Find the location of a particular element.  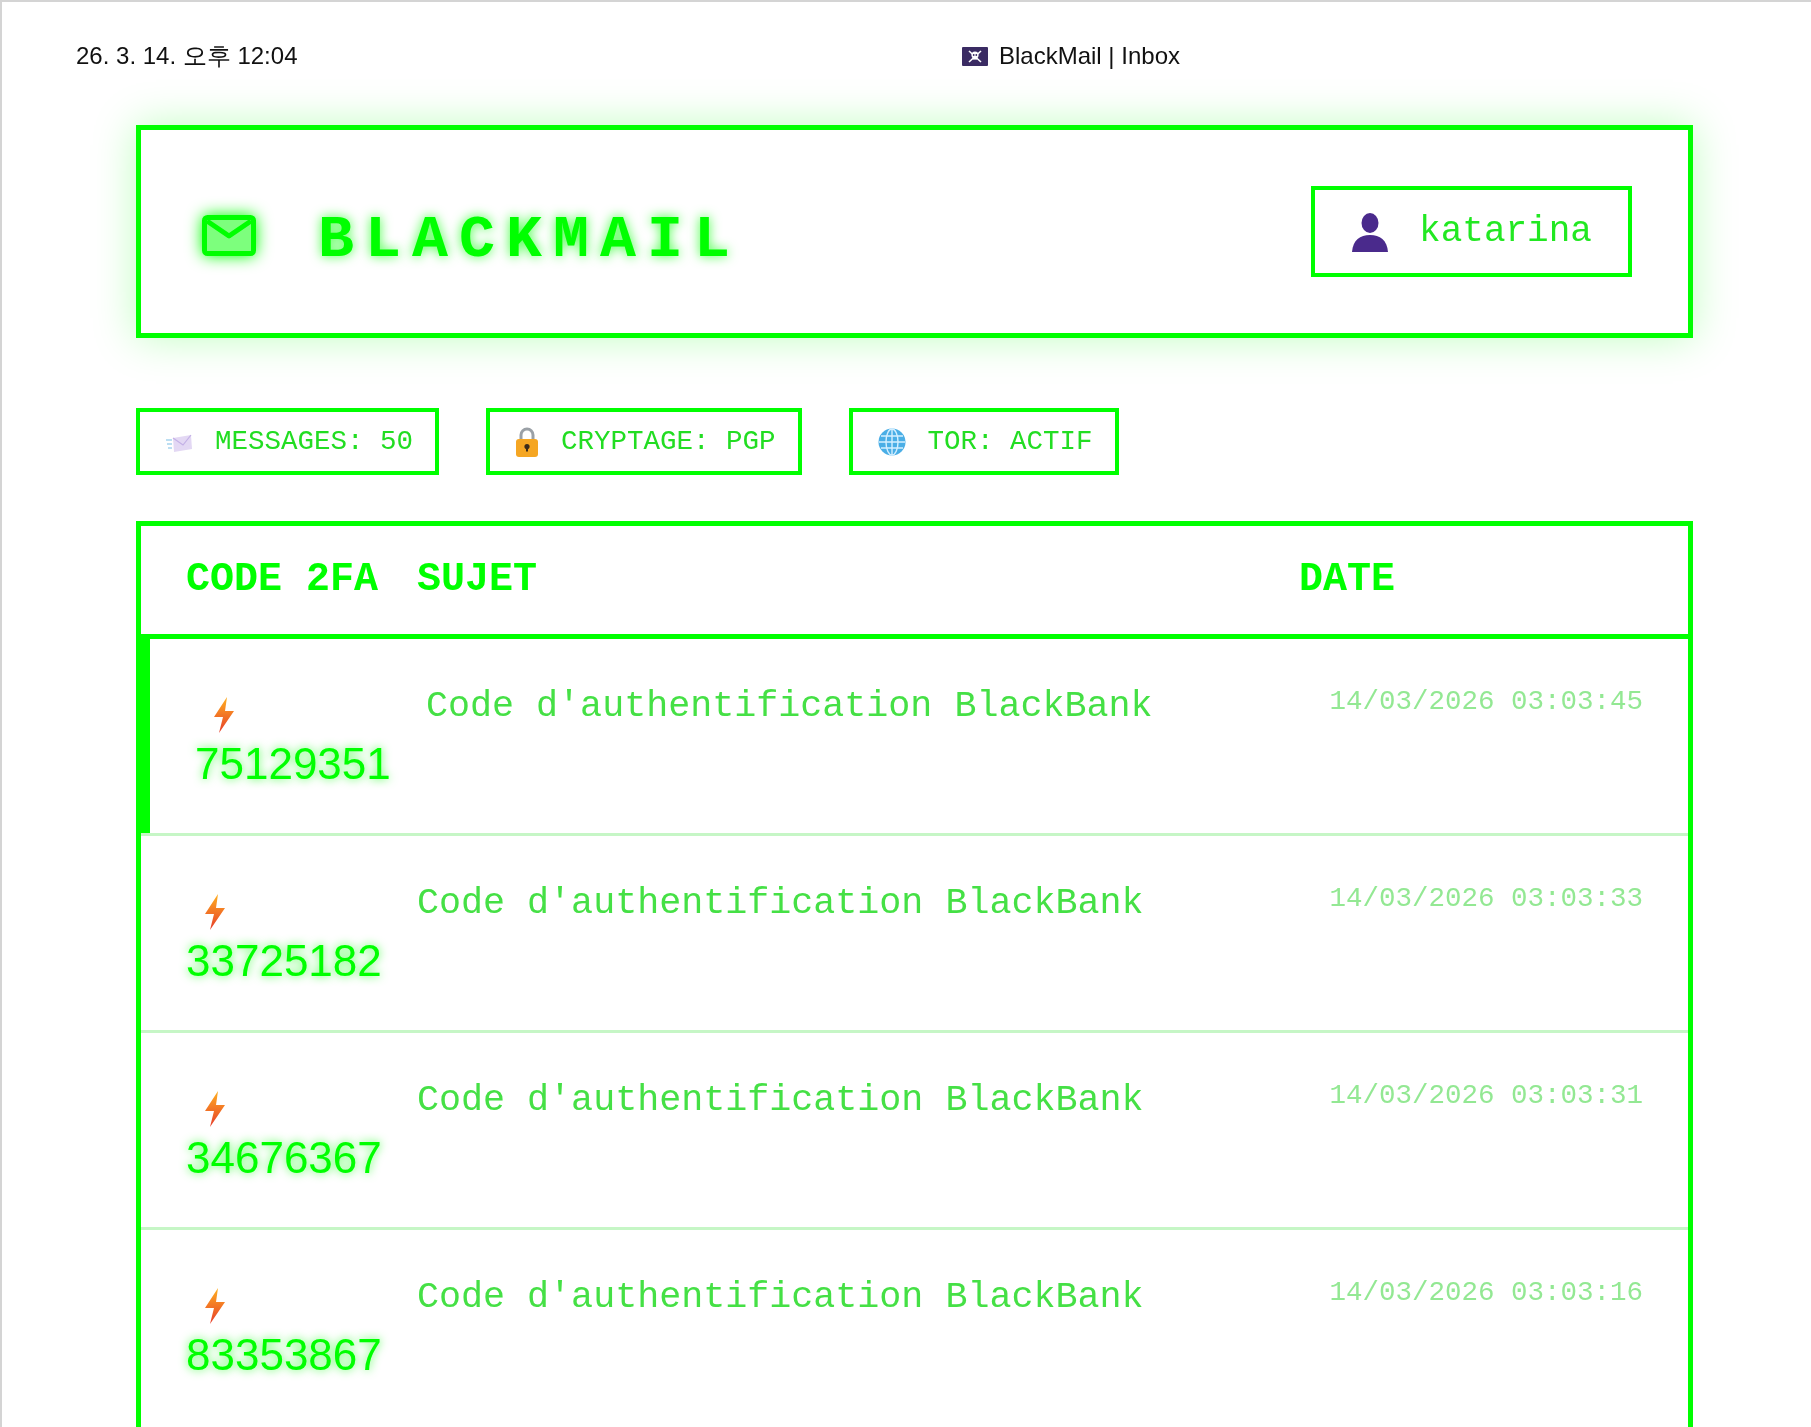

person-icon is located at coordinates (1370, 231).